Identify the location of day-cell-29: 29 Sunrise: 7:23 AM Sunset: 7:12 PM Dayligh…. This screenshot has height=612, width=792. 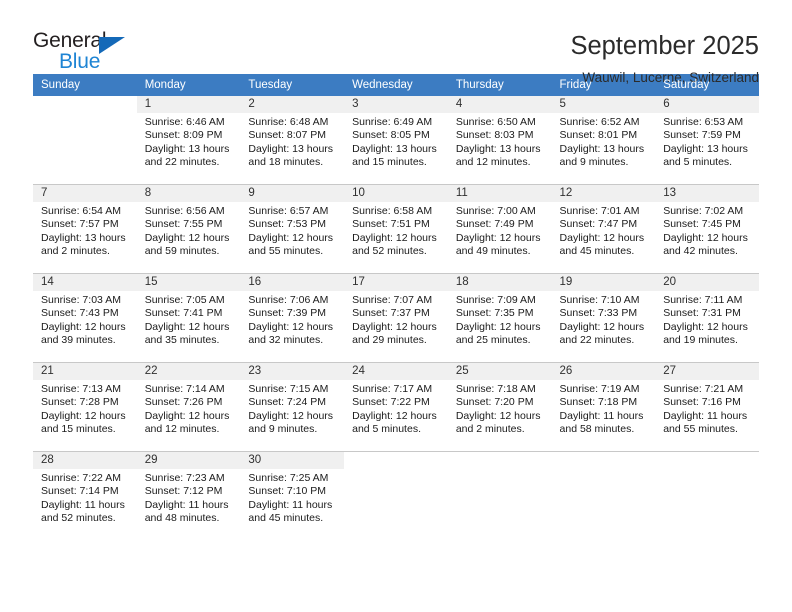
(188, 496).